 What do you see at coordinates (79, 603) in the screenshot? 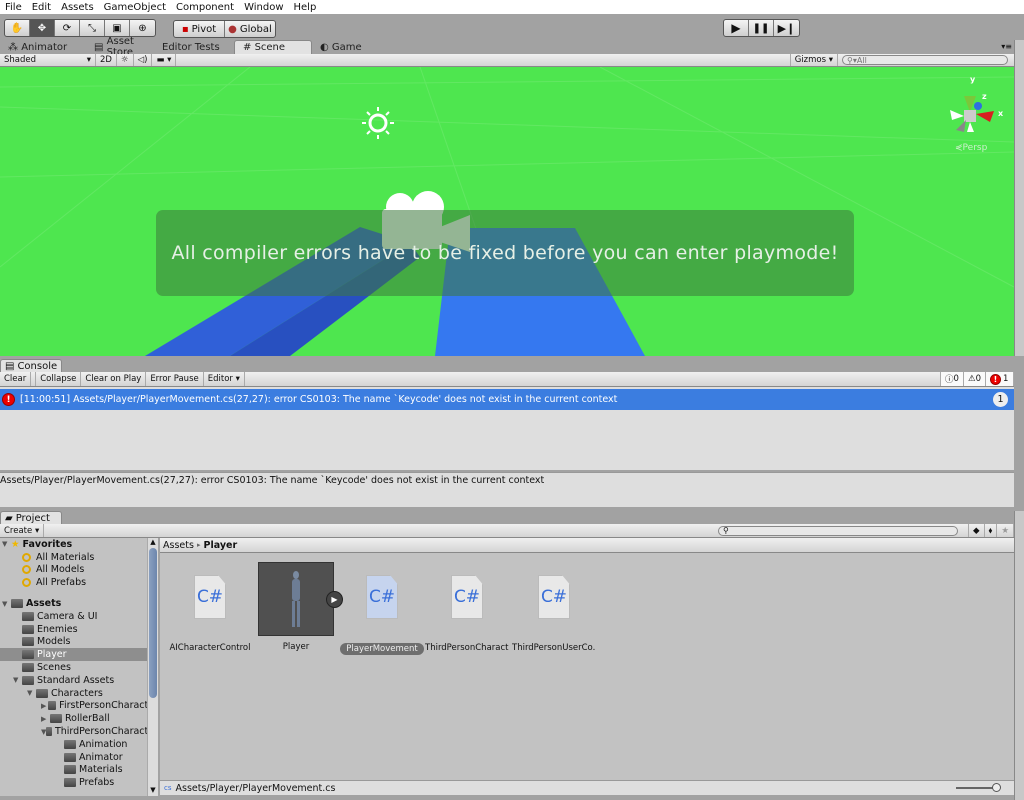
I see `tree-item: ▼ Assets` at bounding box center [79, 603].